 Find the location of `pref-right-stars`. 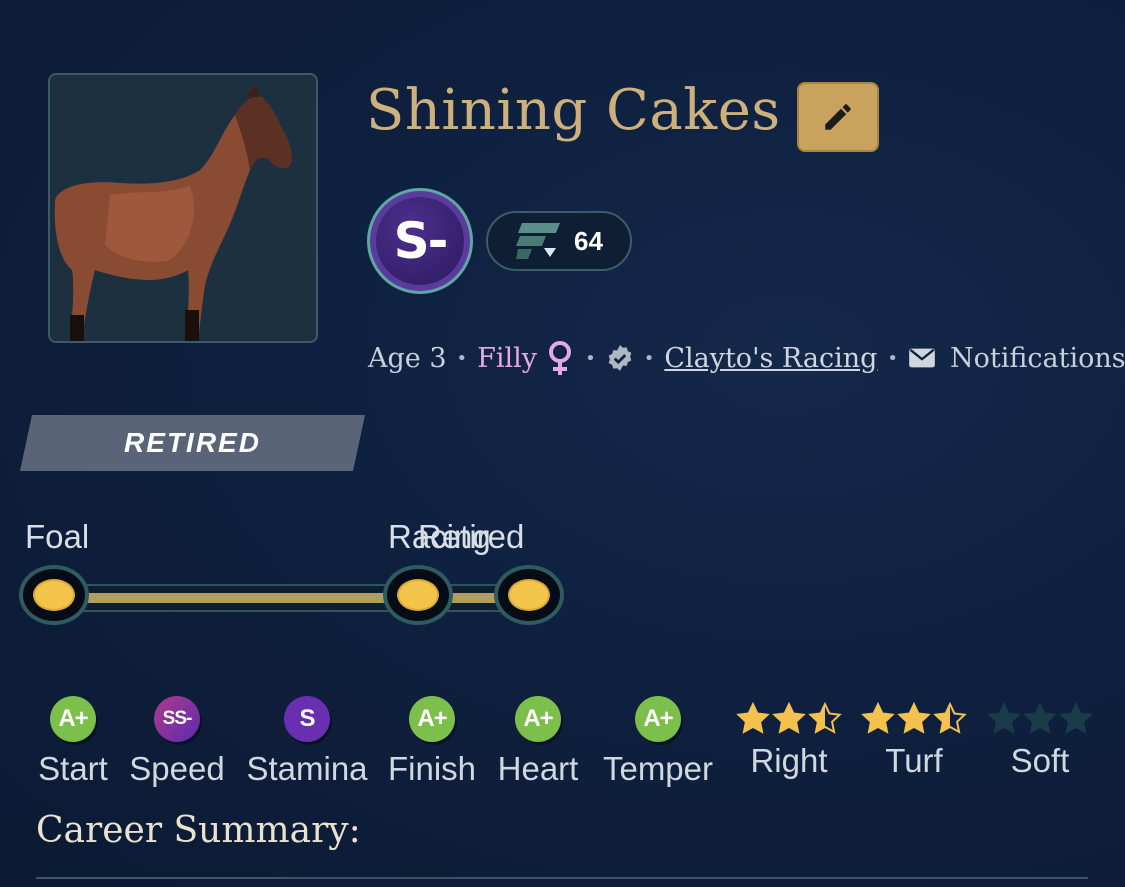

pref-right-stars is located at coordinates (789, 719).